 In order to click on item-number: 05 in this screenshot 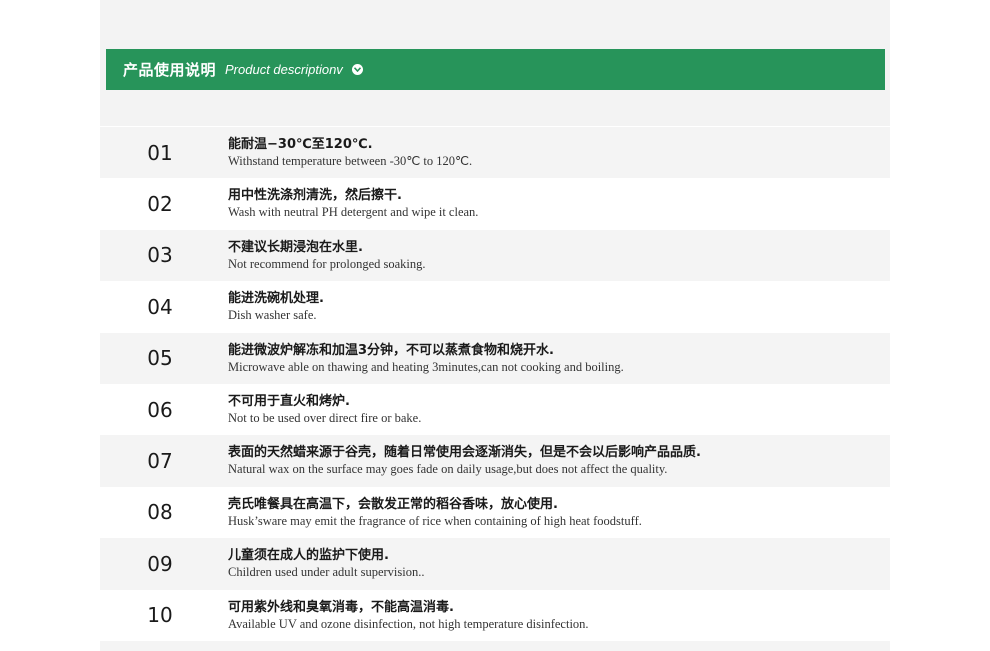, I will do `click(160, 358)`.